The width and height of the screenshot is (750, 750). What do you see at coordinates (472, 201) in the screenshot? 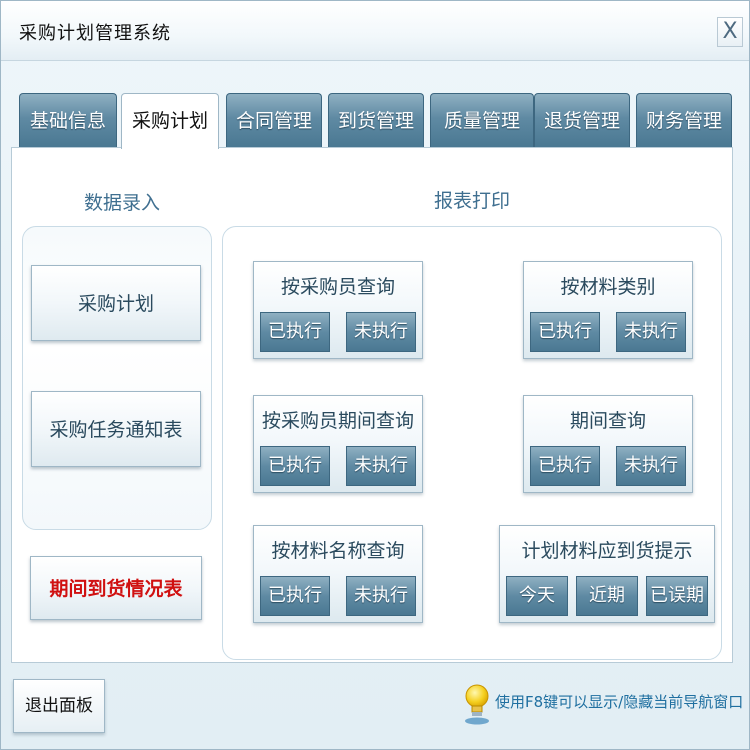
I see `report-print-title: 报表打印` at bounding box center [472, 201].